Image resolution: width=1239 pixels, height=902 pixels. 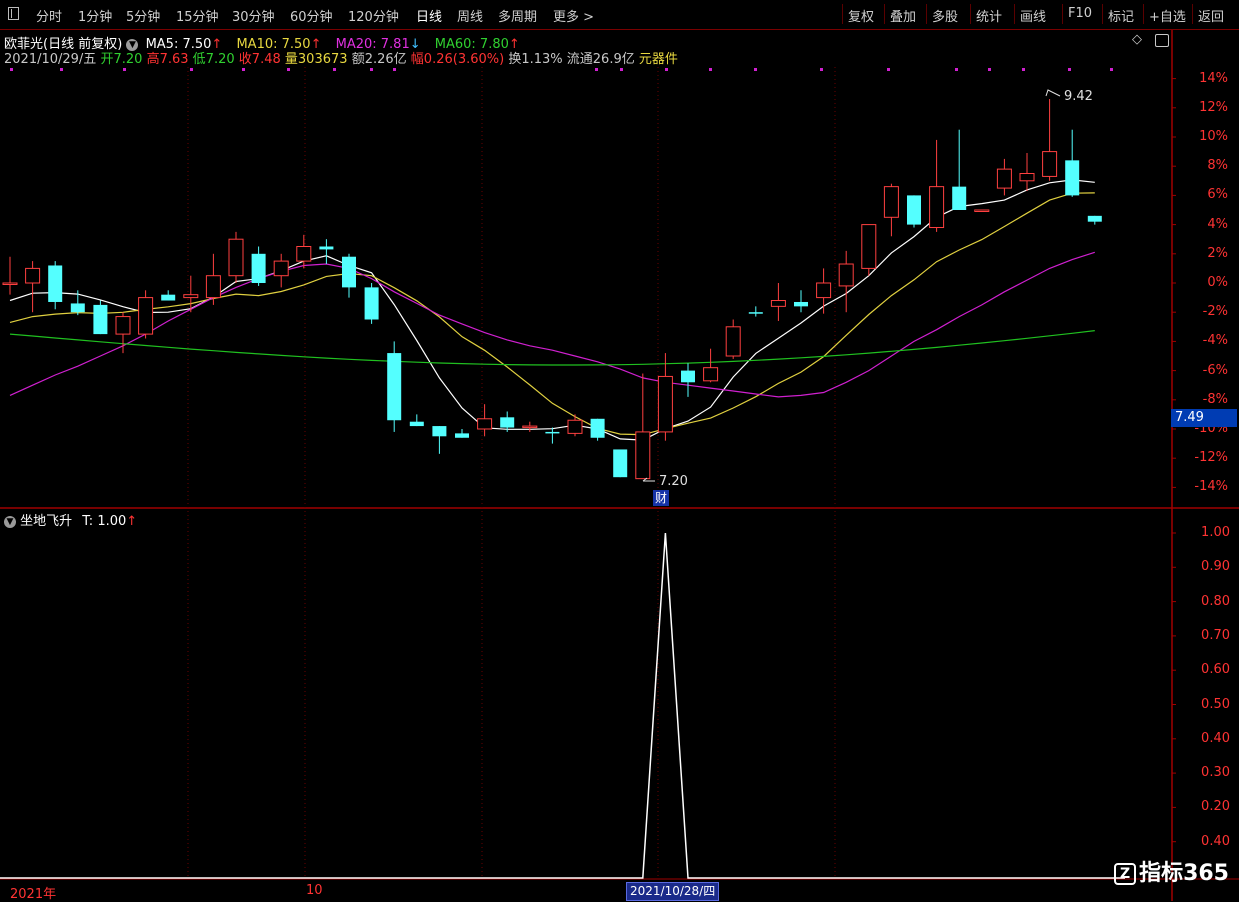 I want to click on ma-line-ma60, so click(x=552, y=348).